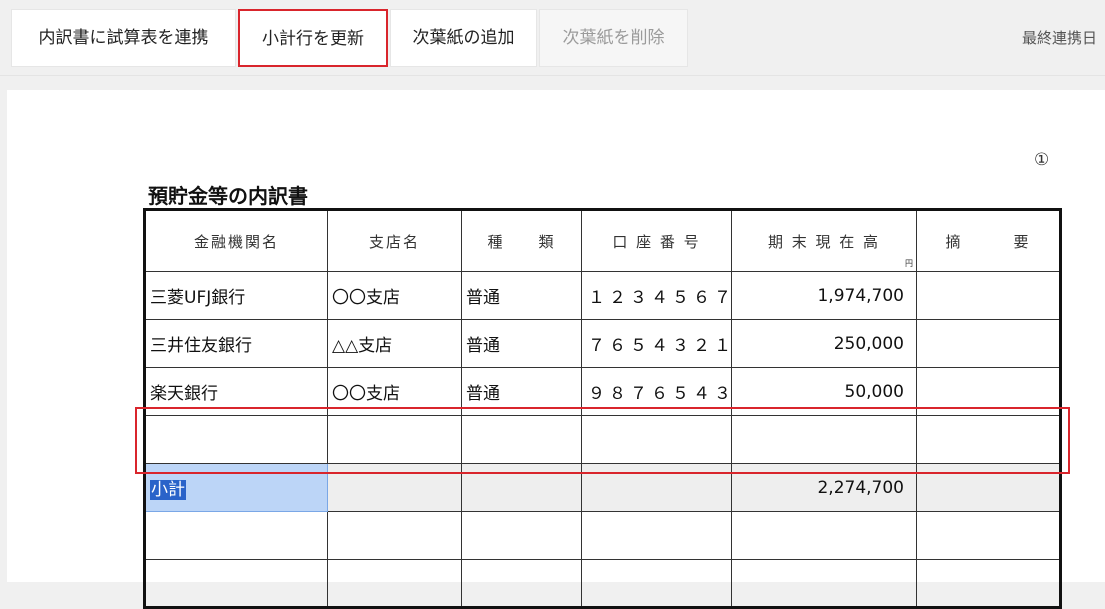  Describe the element at coordinates (463, 38) in the screenshot. I see `add-next-sheet-button: 次葉紙の追加` at that location.